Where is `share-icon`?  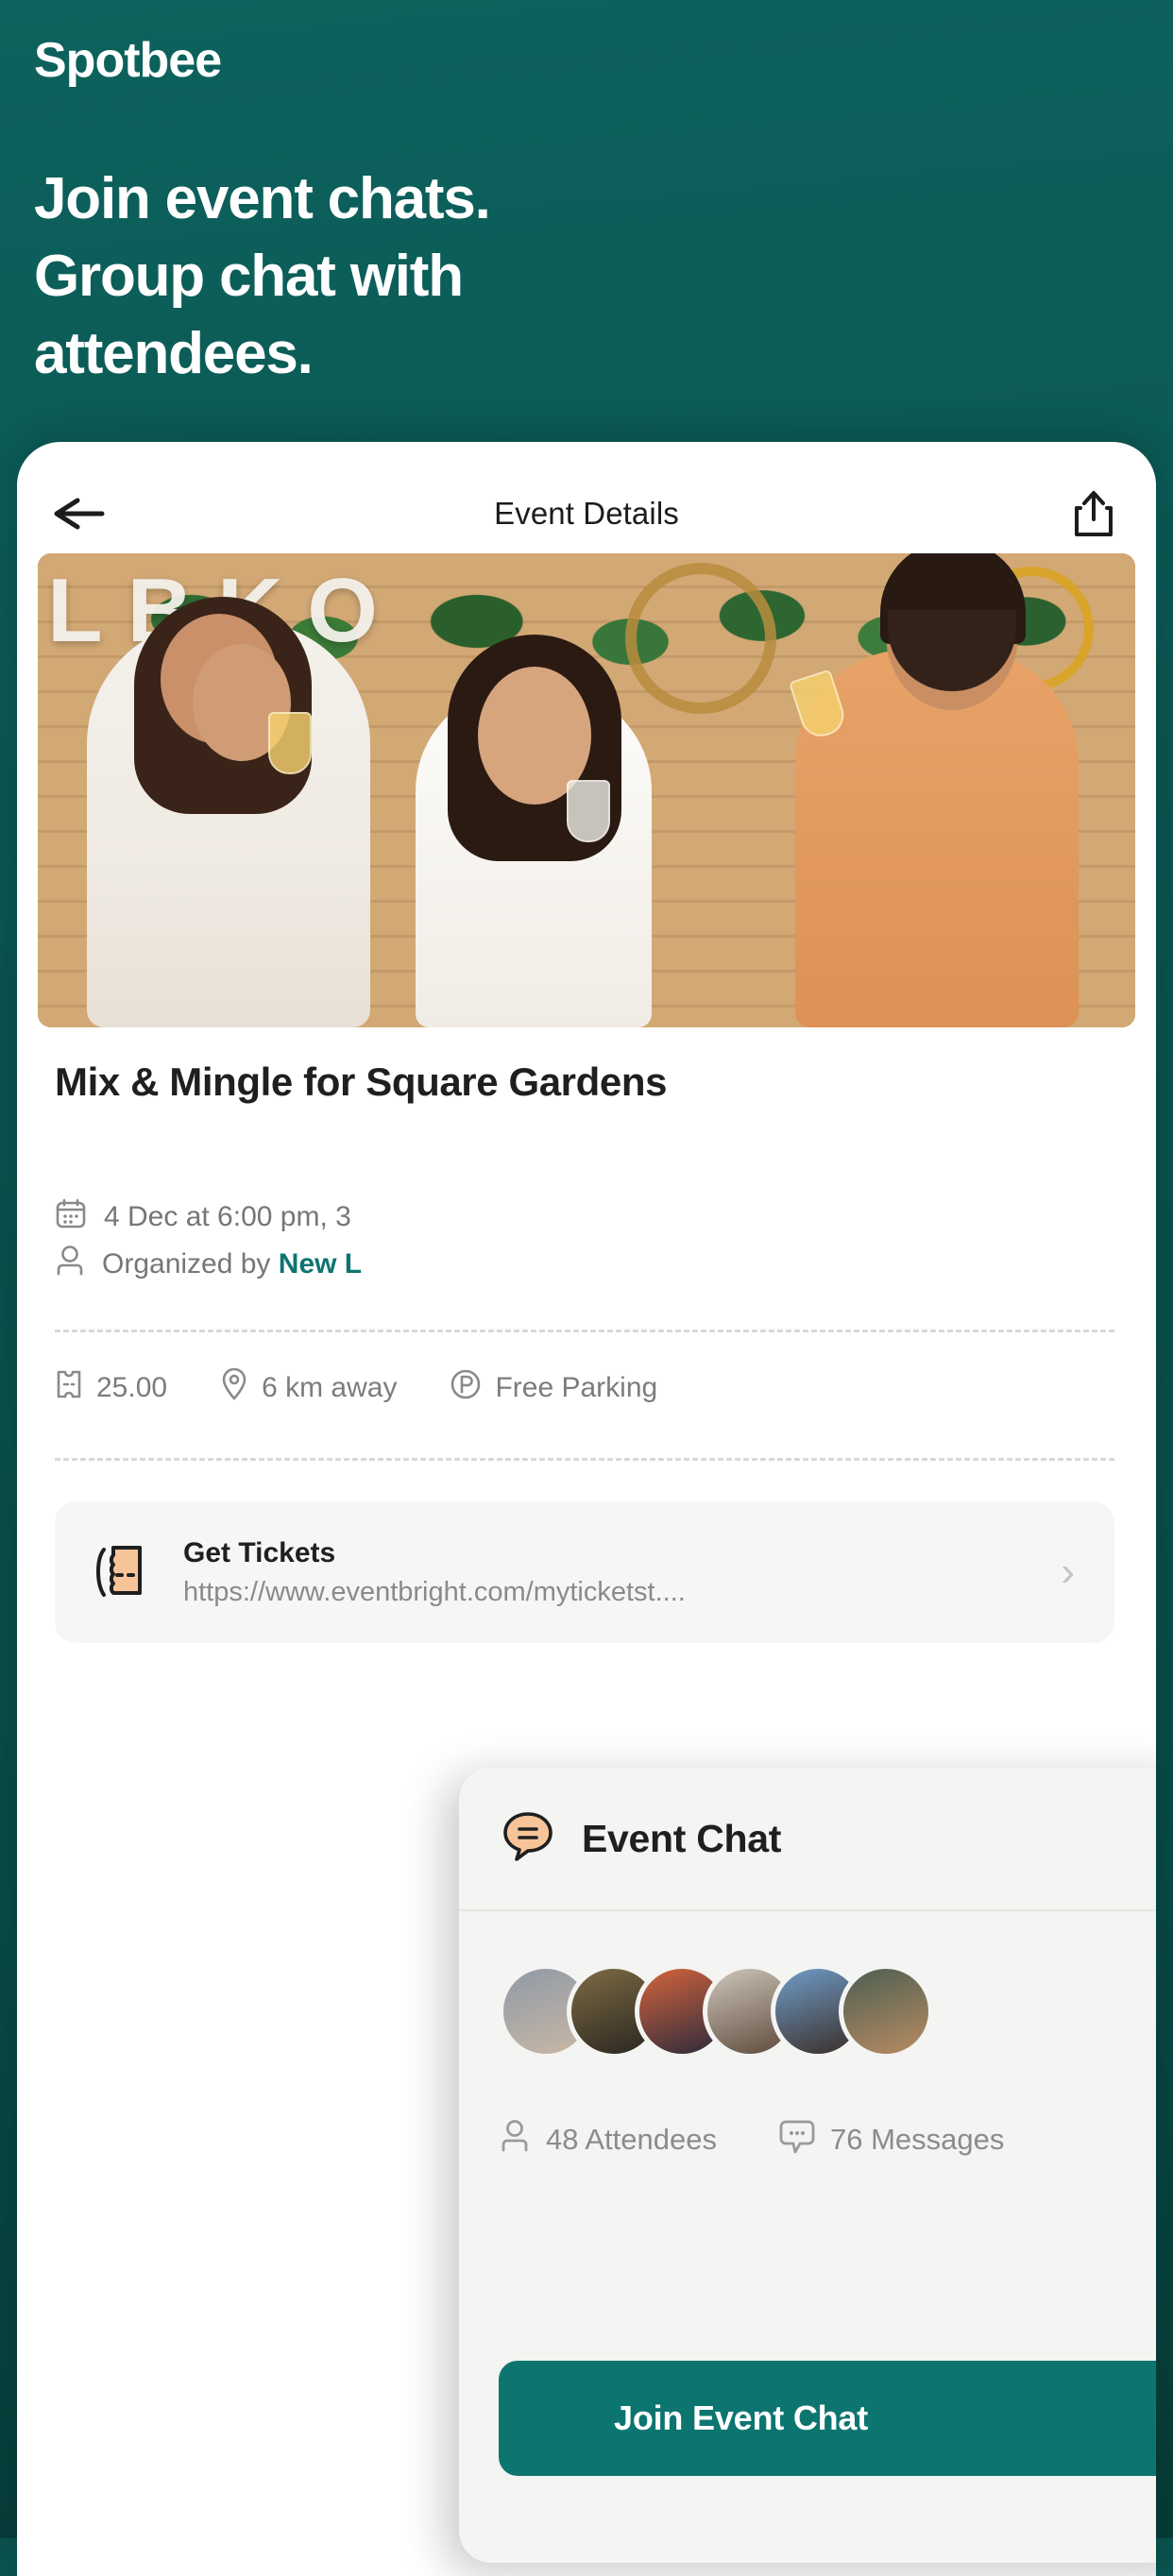
share-icon is located at coordinates (1093, 513).